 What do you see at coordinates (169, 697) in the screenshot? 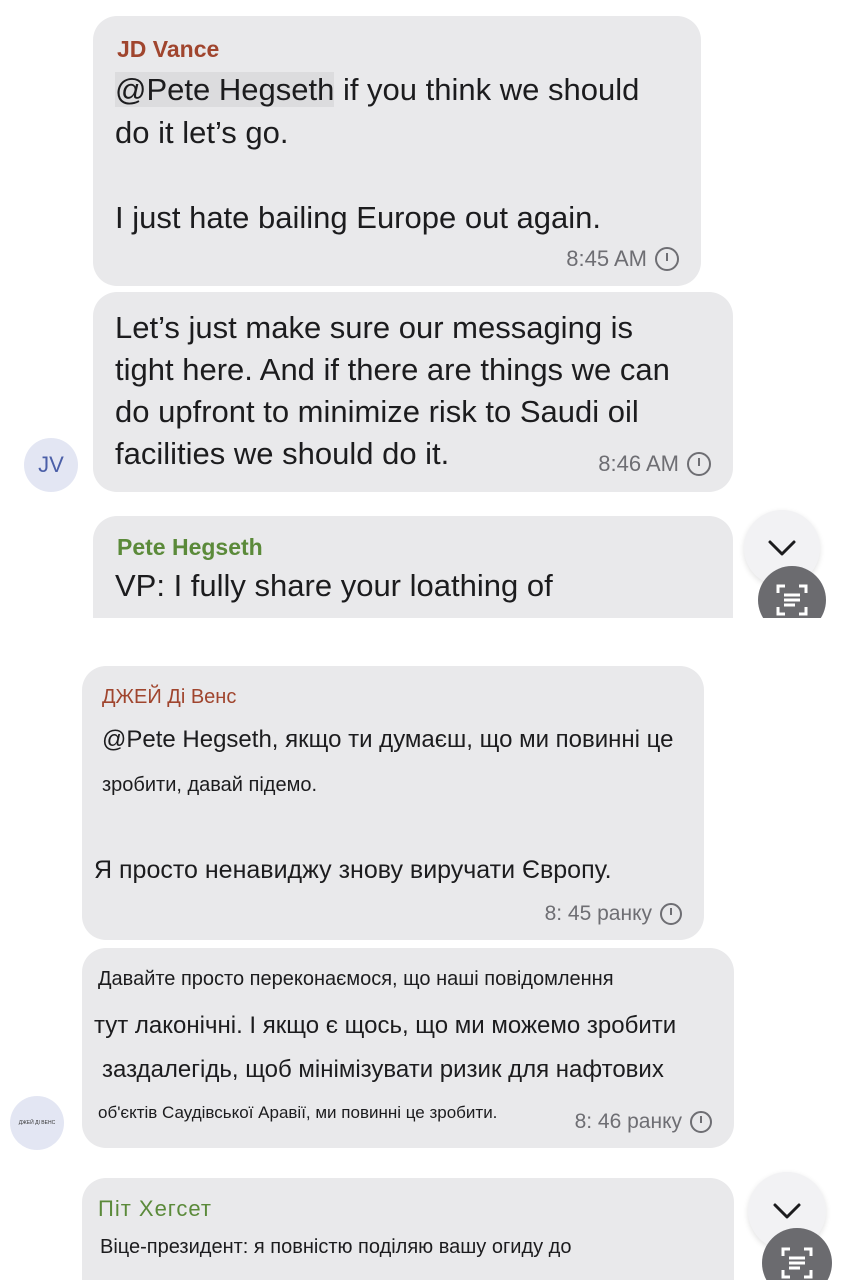
I see `sender-name: ДЖЕЙ Ді Венс` at bounding box center [169, 697].